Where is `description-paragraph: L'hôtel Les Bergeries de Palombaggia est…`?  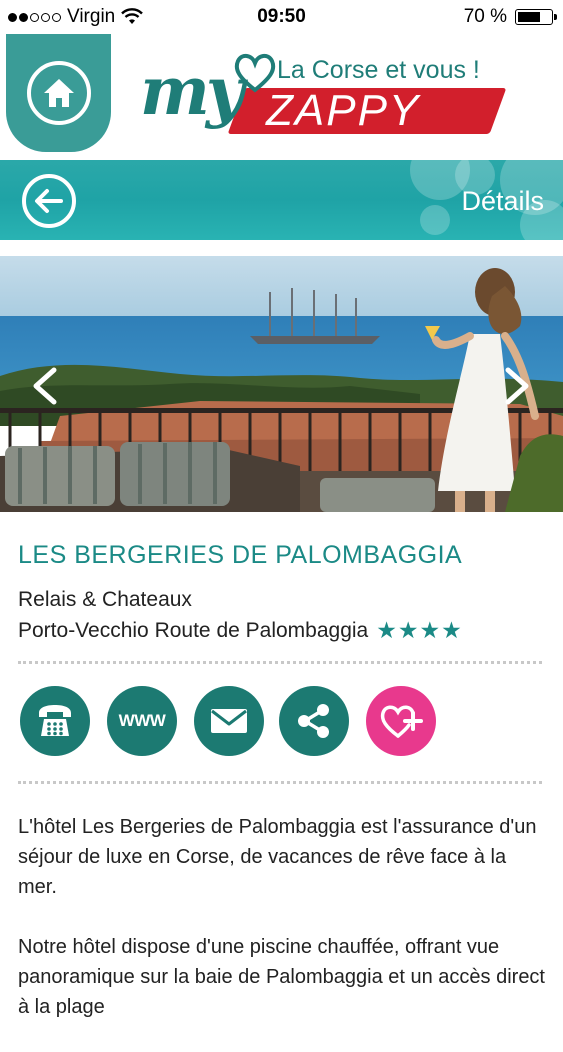
description-paragraph: L'hôtel Les Bergeries de Palombaggia est… is located at coordinates (277, 857).